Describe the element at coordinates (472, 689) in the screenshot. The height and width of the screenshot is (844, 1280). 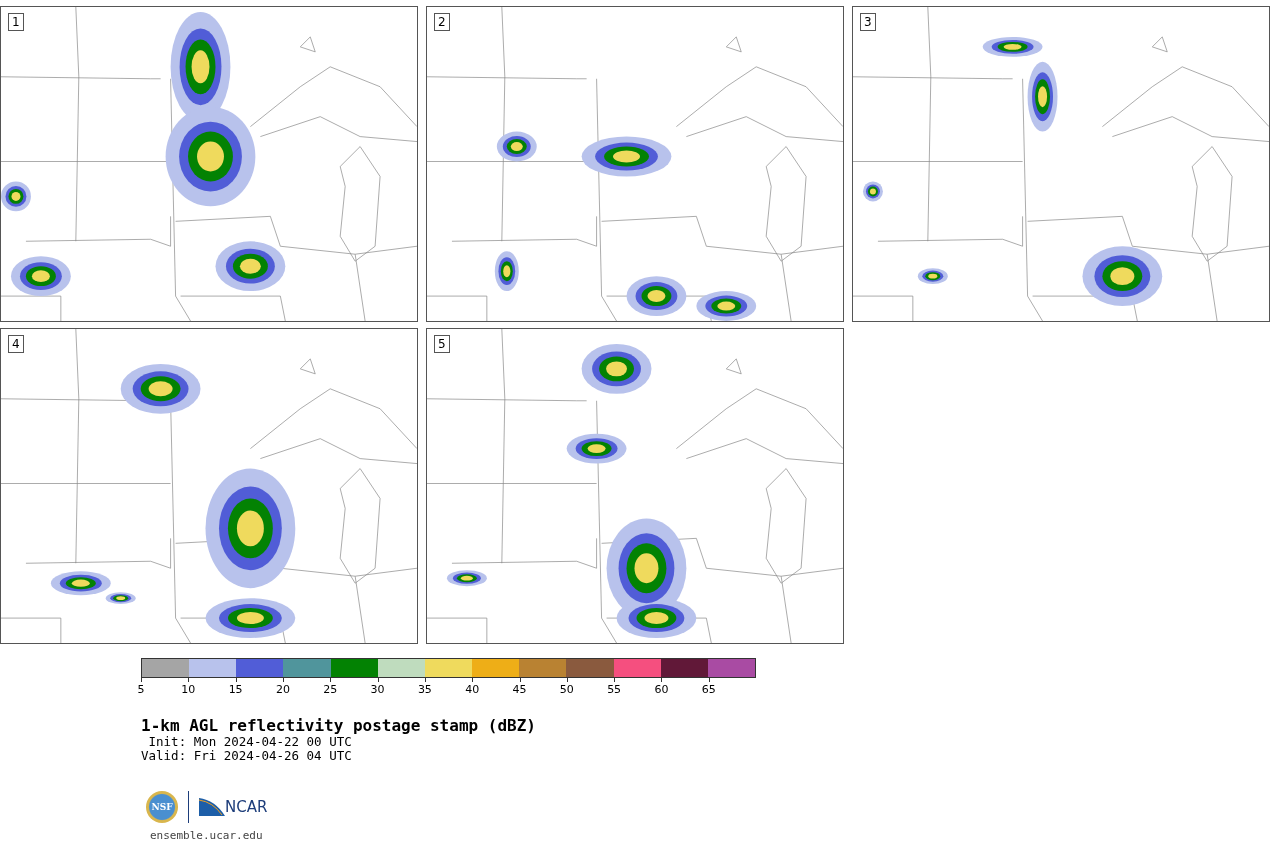
I see `scale-tick-label: 40` at that location.